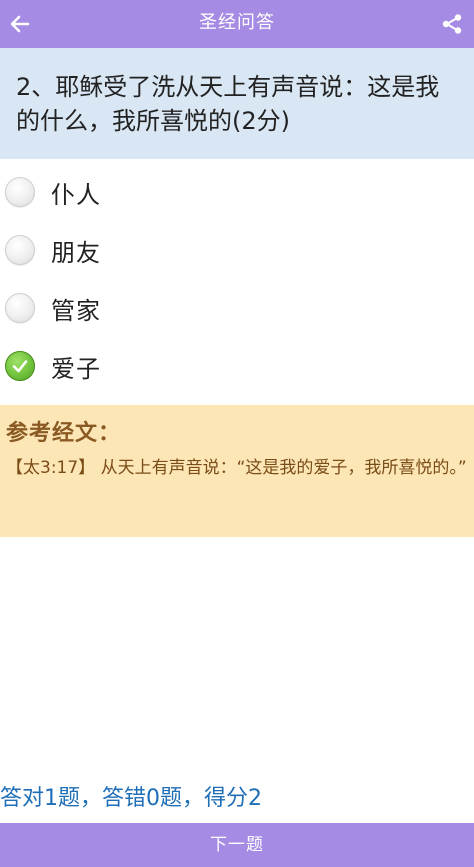 The height and width of the screenshot is (867, 474). What do you see at coordinates (76, 252) in the screenshot?
I see `option-label: 朋友` at bounding box center [76, 252].